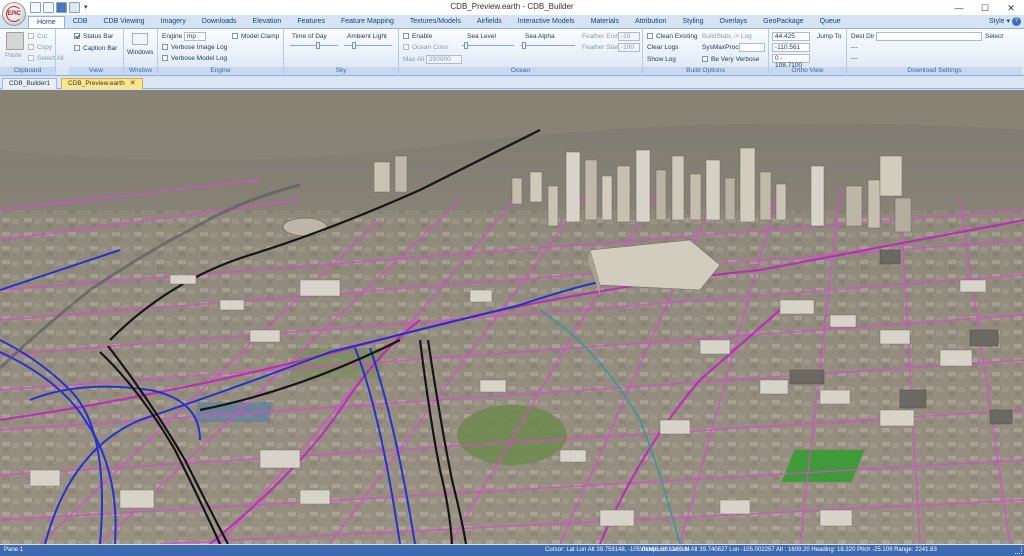  I want to click on style-menu: Style ▾, so click(999, 21).